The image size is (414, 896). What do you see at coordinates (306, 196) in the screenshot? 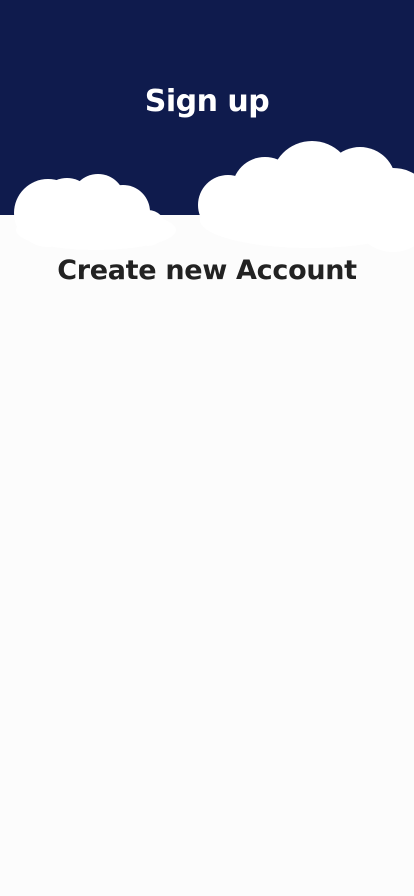
I see `right-cloud` at bounding box center [306, 196].